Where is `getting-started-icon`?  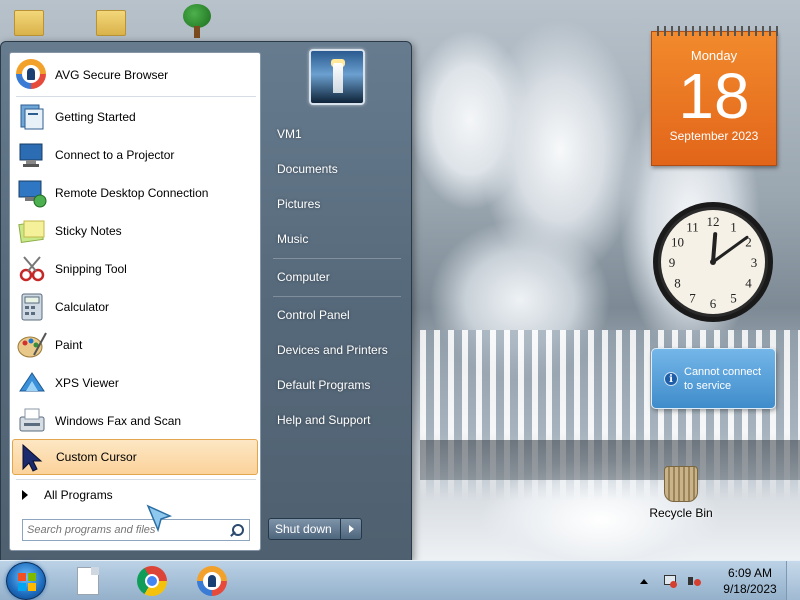 getting-started-icon is located at coordinates (32, 117).